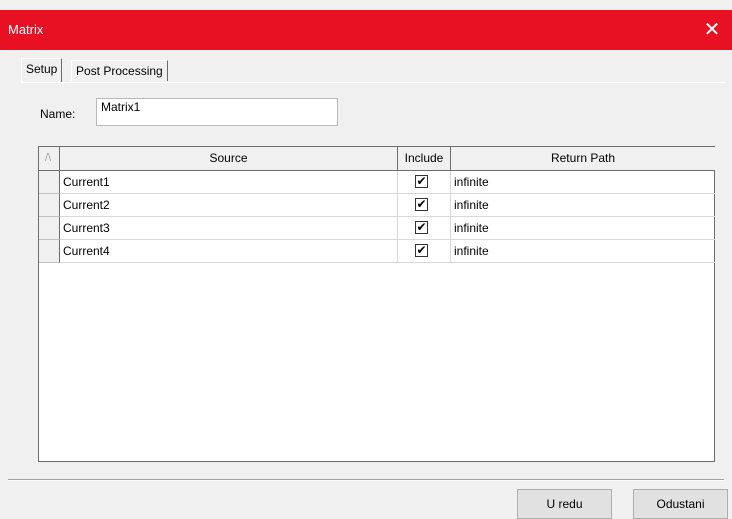 Image resolution: width=732 pixels, height=519 pixels. I want to click on table-row: Current3 ✔ infinite, so click(377, 228).